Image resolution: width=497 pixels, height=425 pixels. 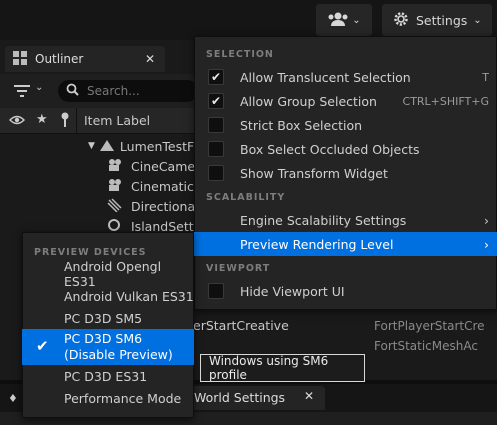 What do you see at coordinates (129, 296) in the screenshot?
I see `menu-item-label: Android Vulkan ES31` at bounding box center [129, 296].